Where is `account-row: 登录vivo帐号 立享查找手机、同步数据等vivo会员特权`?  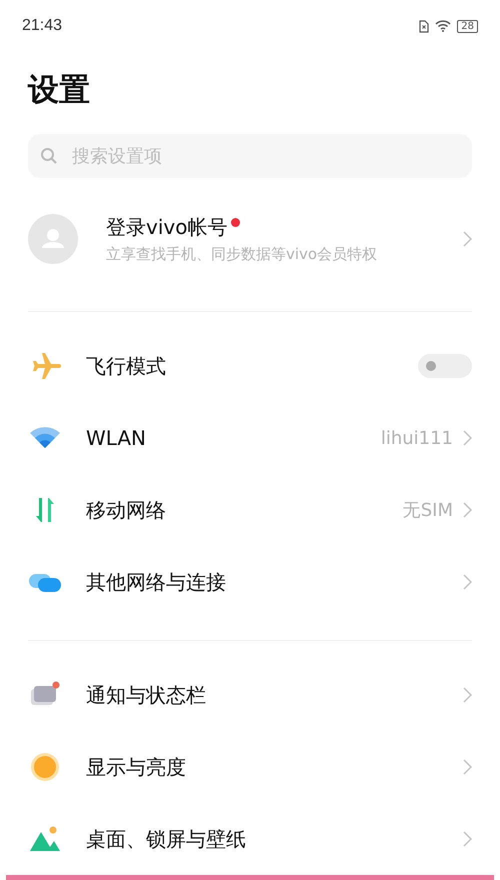 account-row: 登录vivo帐号 立享查找手机、同步数据等vivo会员特权 is located at coordinates (250, 239).